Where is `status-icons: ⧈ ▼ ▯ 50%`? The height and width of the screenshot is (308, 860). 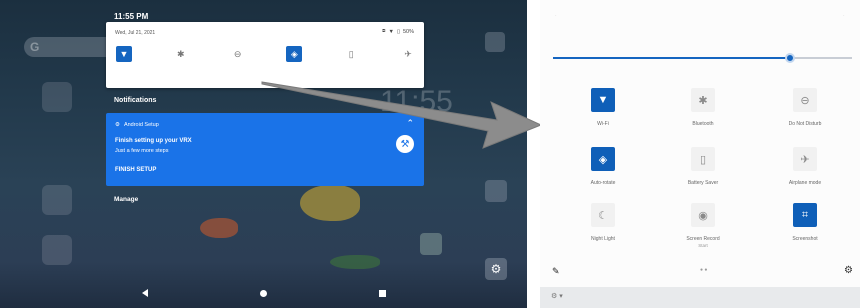 status-icons: ⧈ ▼ ▯ 50% is located at coordinates (398, 31).